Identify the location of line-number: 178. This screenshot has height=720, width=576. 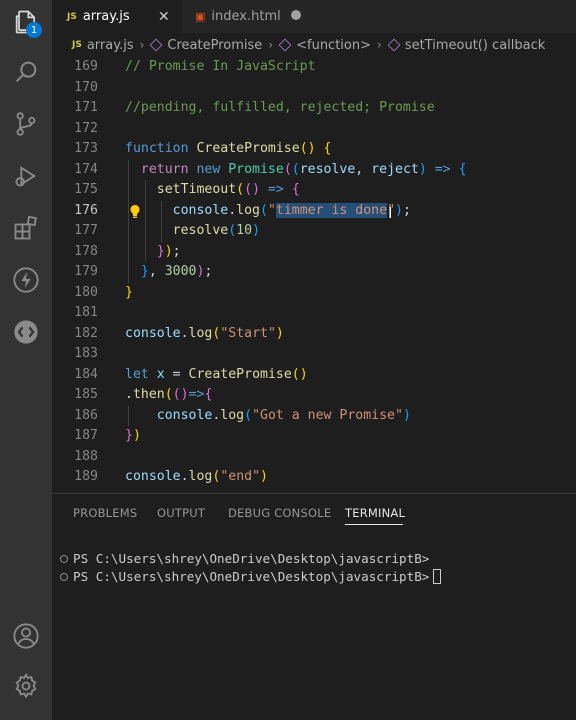
(86, 251).